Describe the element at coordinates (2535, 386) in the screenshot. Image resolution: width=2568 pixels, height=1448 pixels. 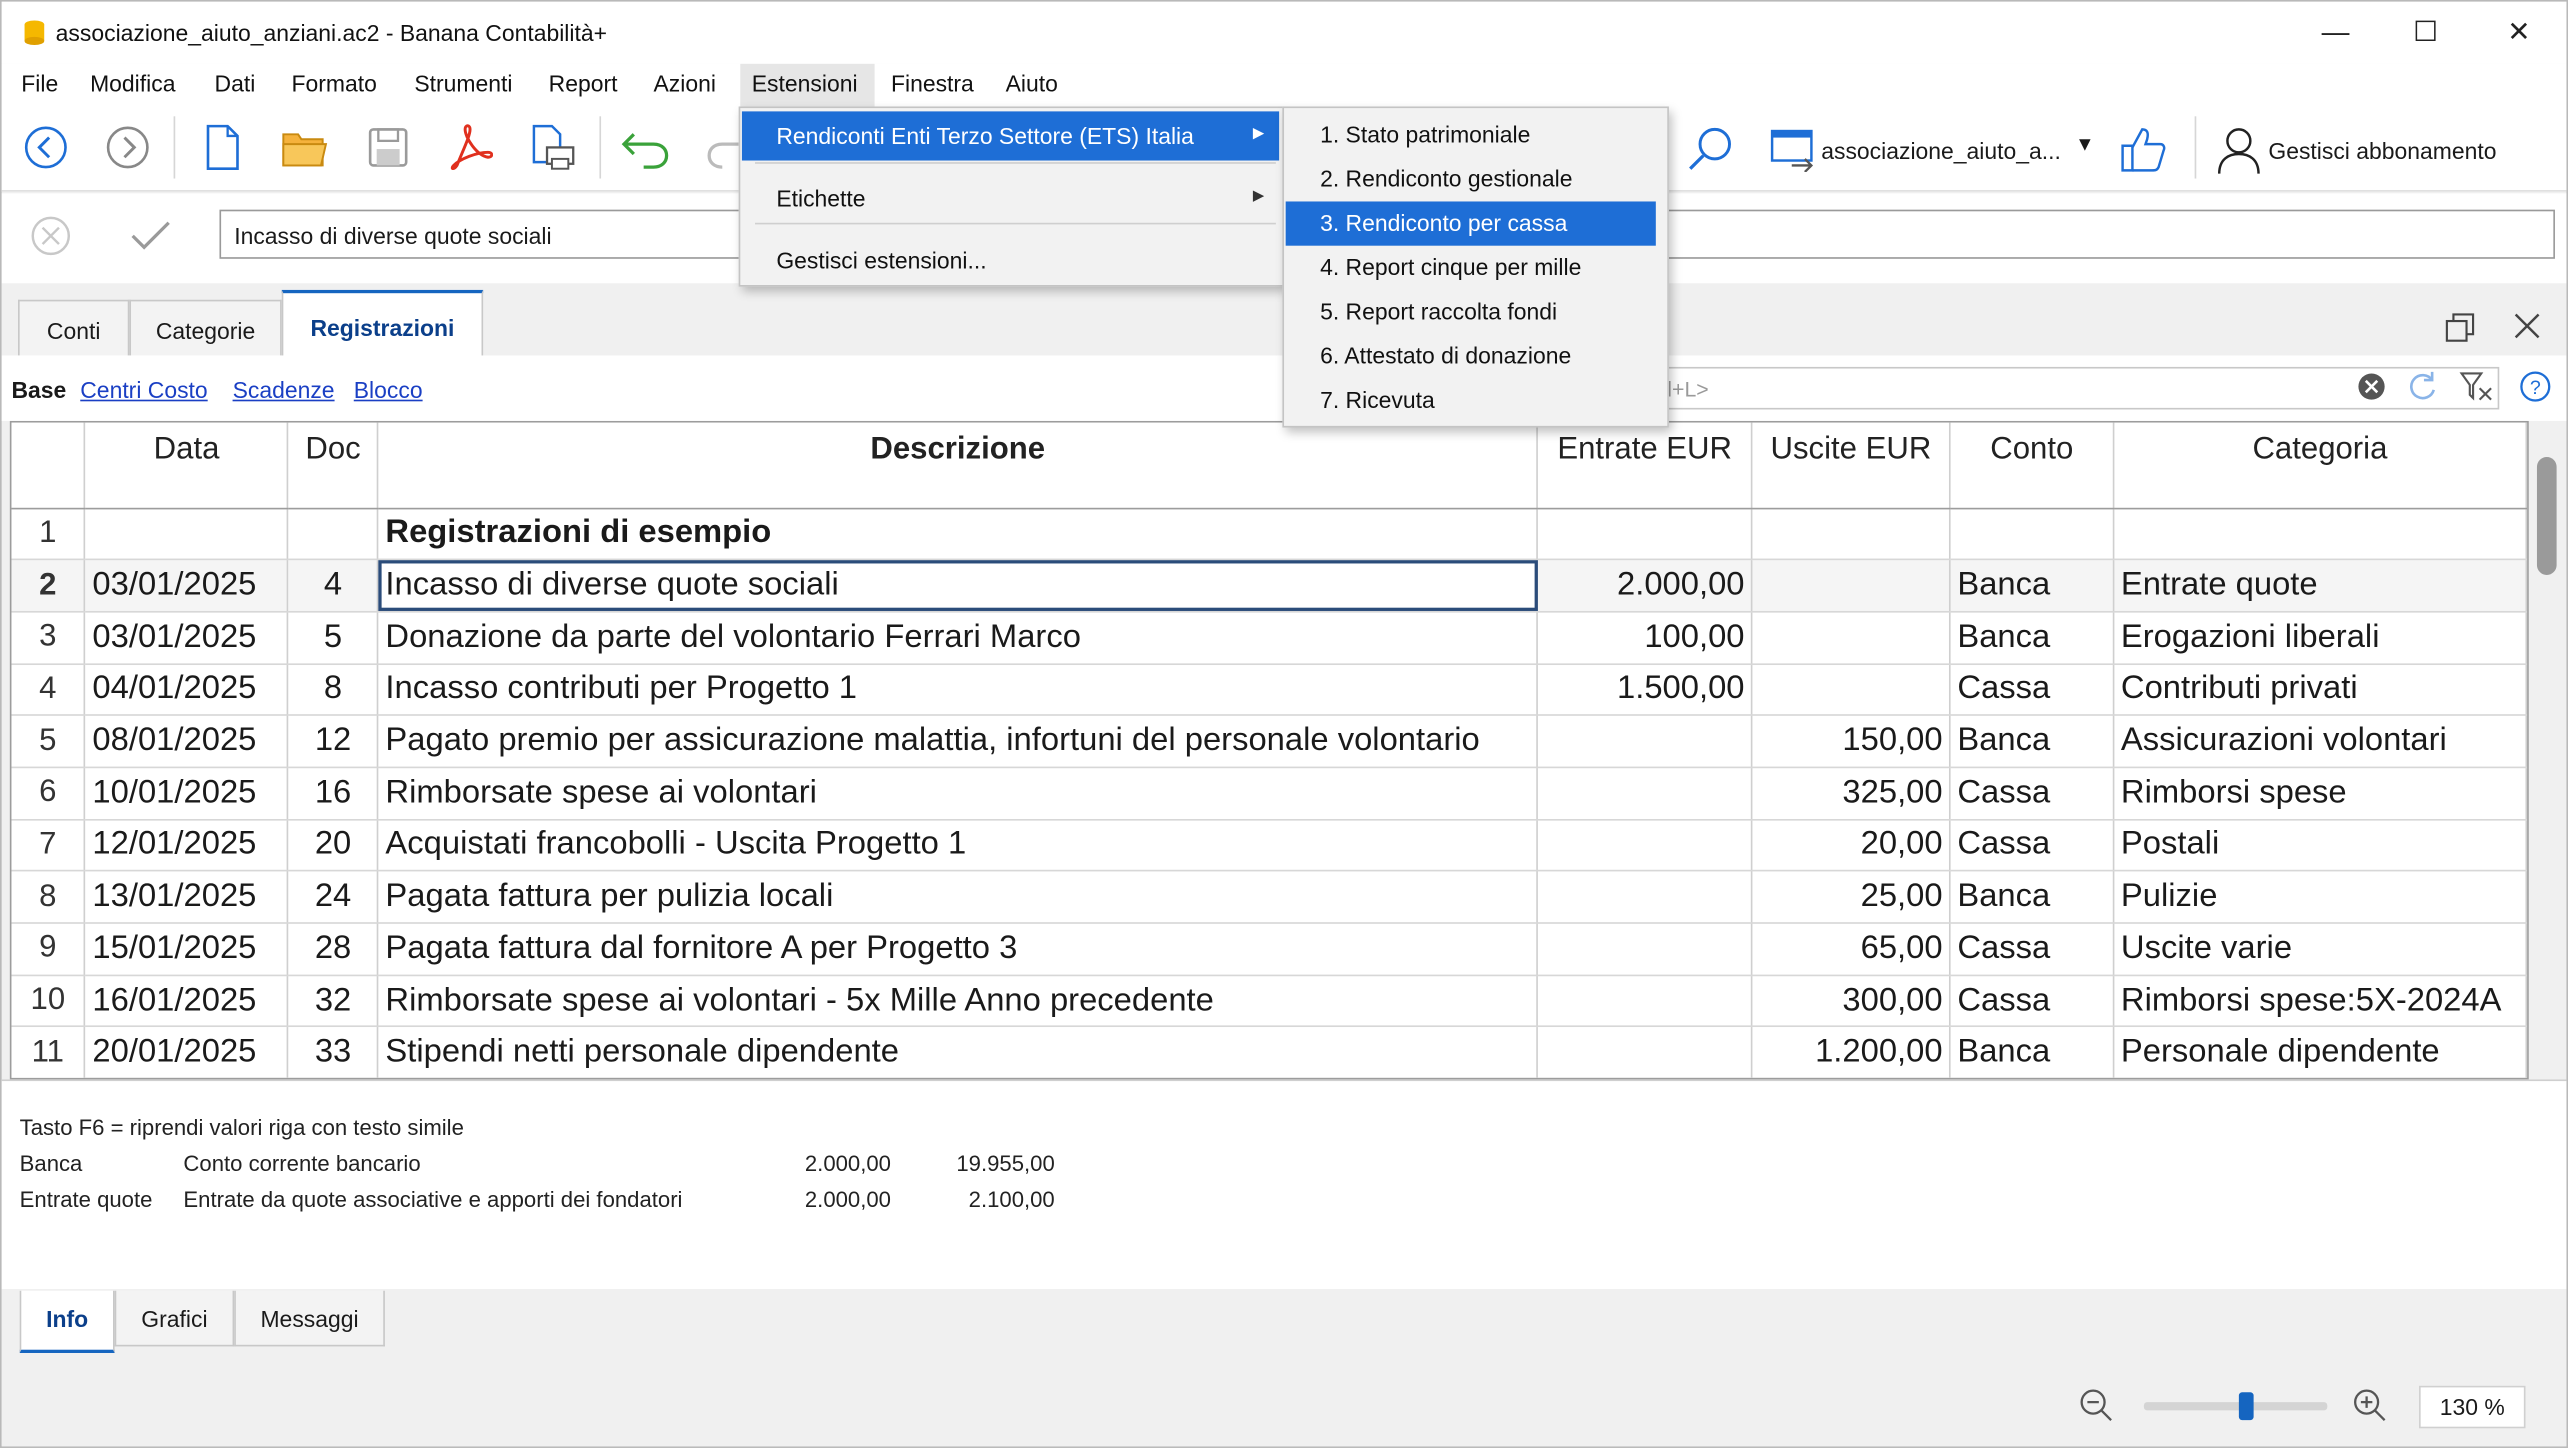
I see `help-icon: ?` at that location.